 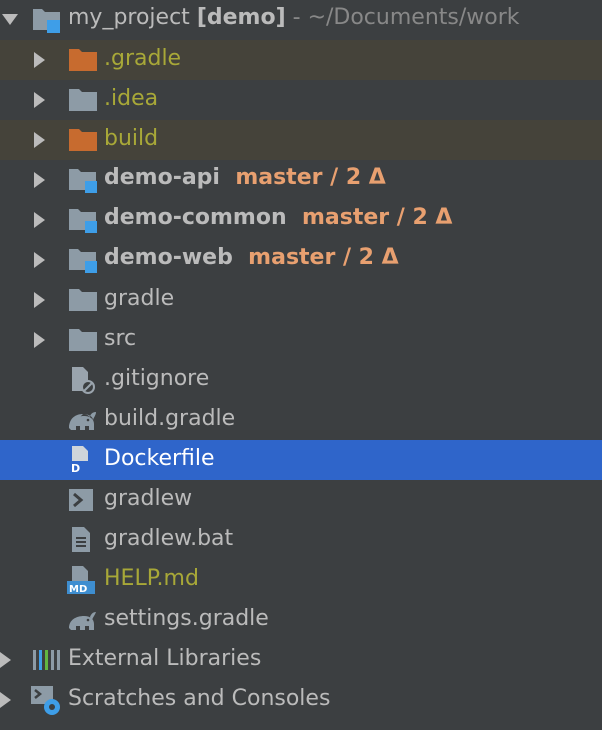 I want to click on item-label: src, so click(x=120, y=338).